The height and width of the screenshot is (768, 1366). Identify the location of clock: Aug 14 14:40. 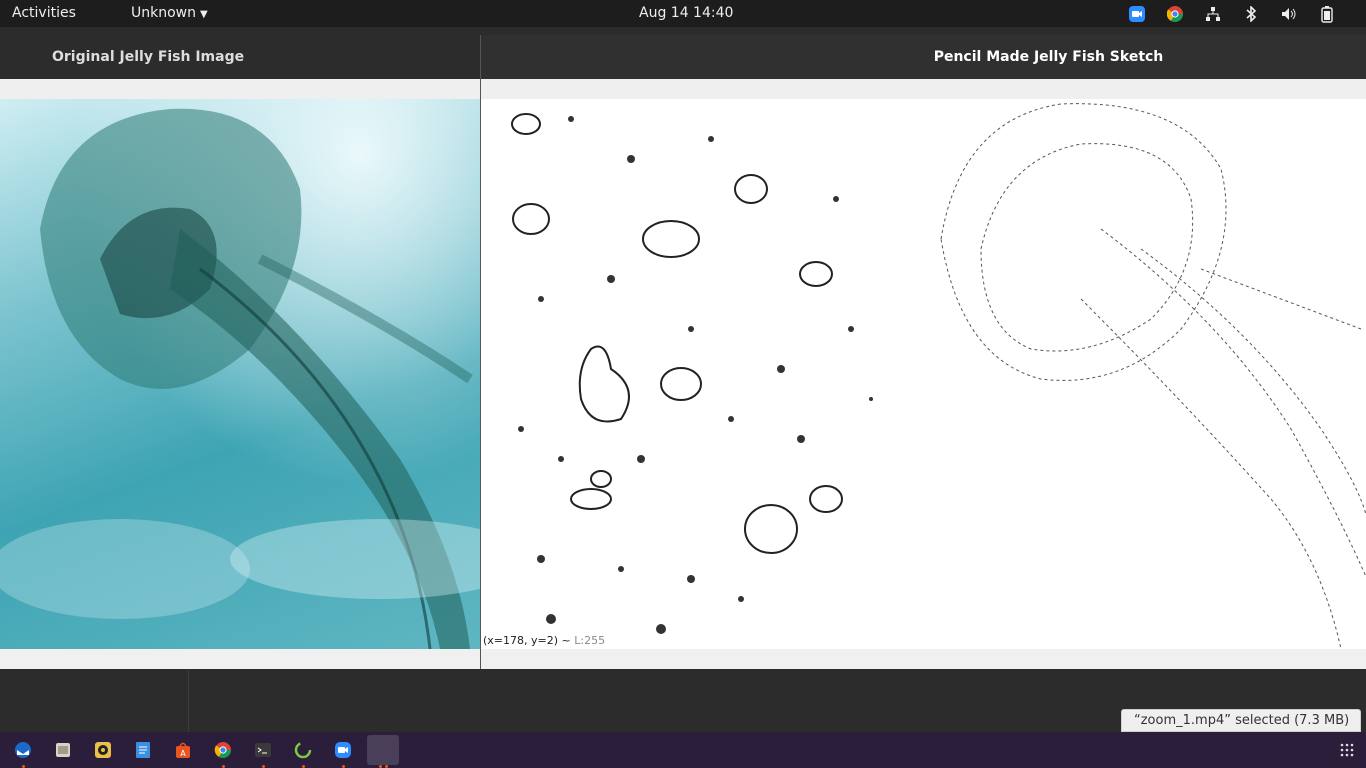
(686, 13).